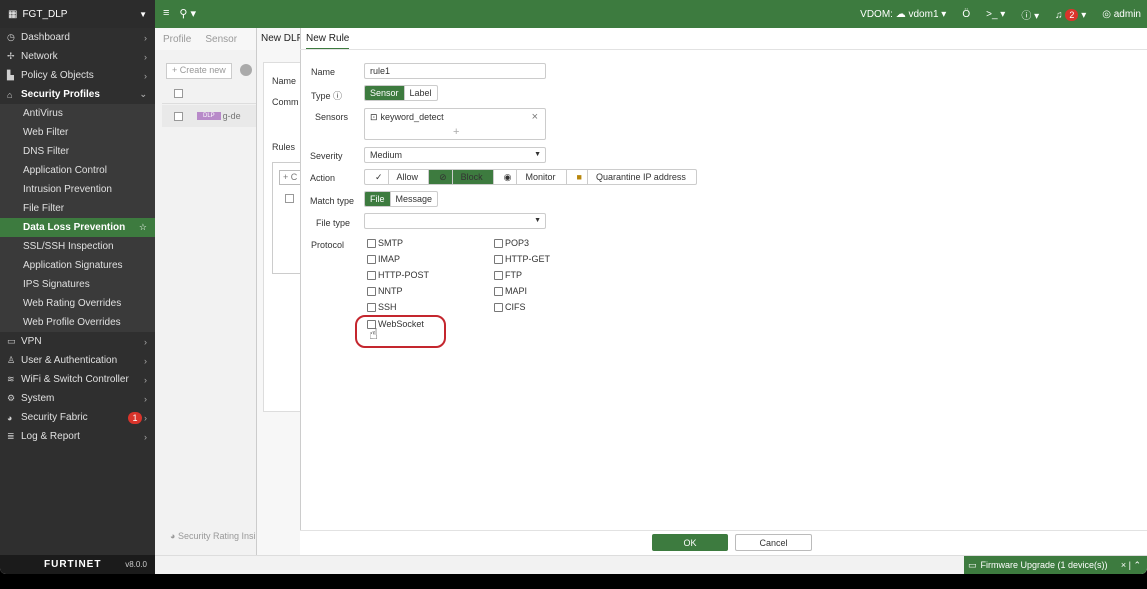 Image resolution: width=1147 pixels, height=589 pixels. What do you see at coordinates (966, 14) in the screenshot?
I see `fabric-icon: Ö` at bounding box center [966, 14].